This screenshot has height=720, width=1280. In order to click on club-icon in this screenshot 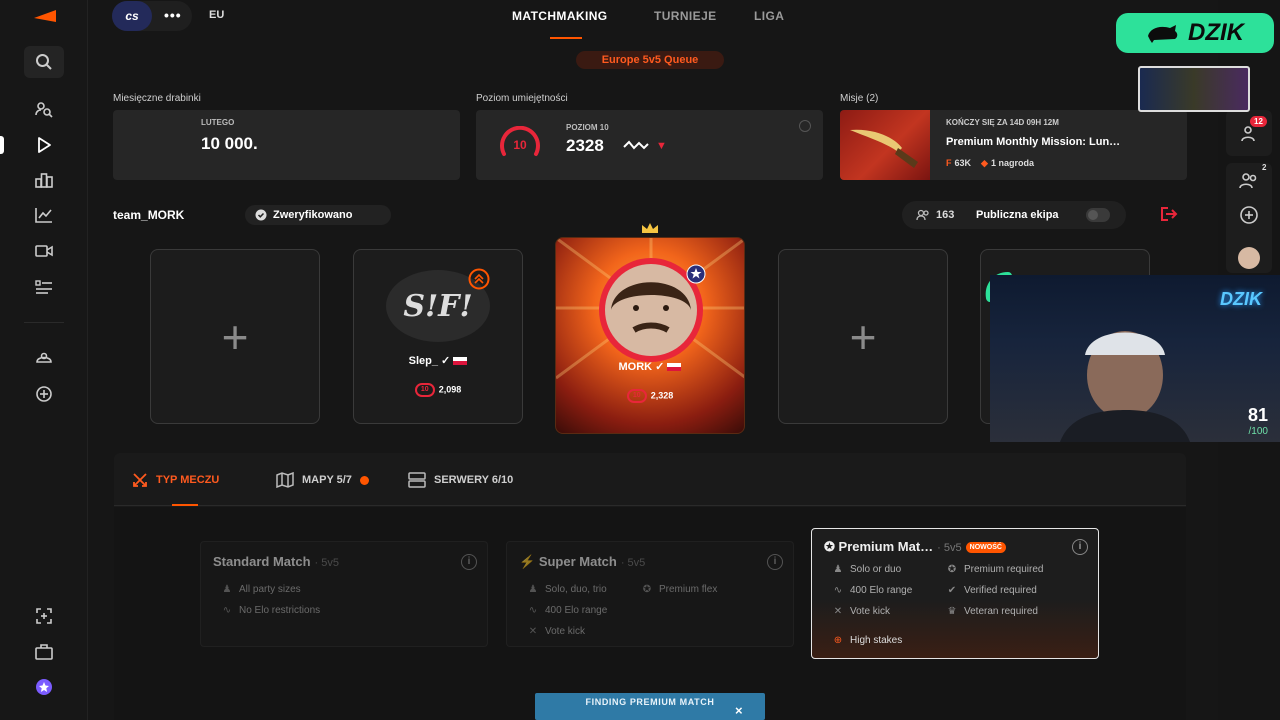, I will do `click(44, 359)`.